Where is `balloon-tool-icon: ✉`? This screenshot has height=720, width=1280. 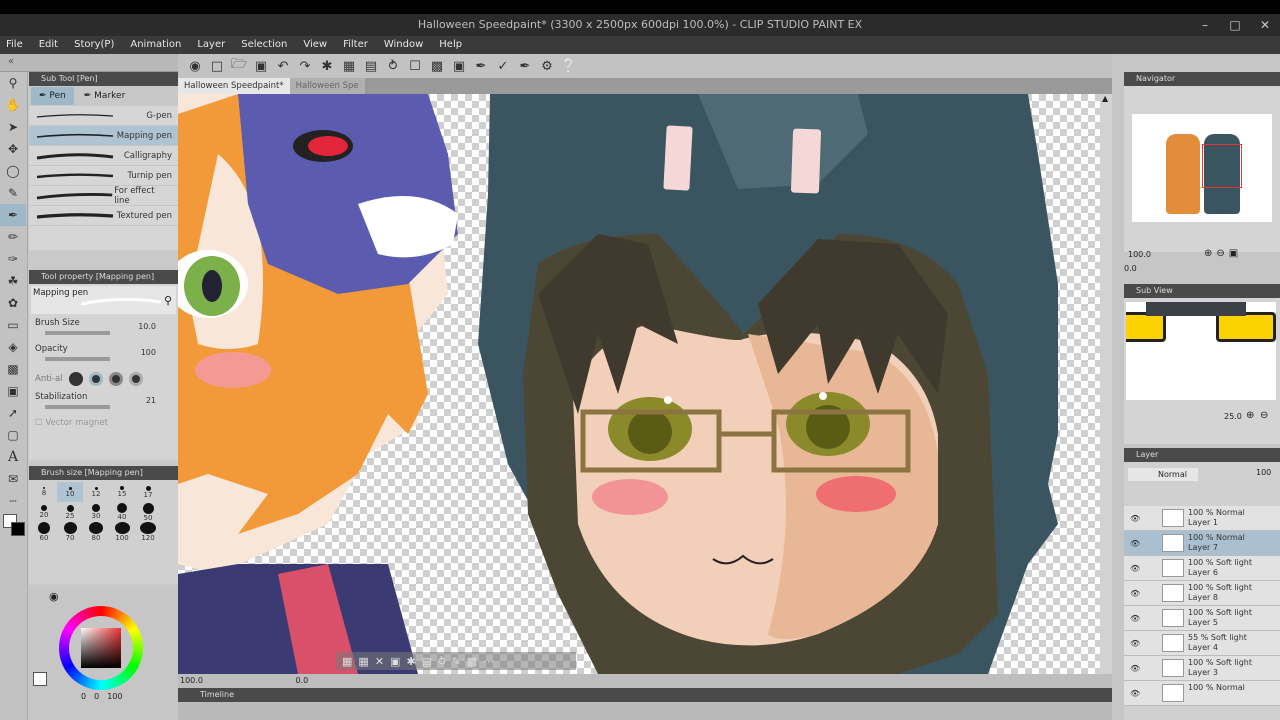
balloon-tool-icon: ✉ is located at coordinates (13, 479).